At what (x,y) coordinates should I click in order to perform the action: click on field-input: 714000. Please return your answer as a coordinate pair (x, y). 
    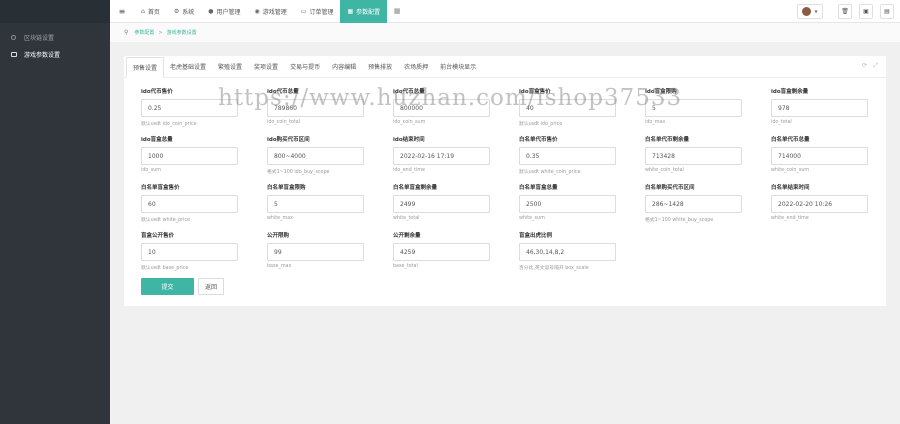
    Looking at the image, I should click on (819, 156).